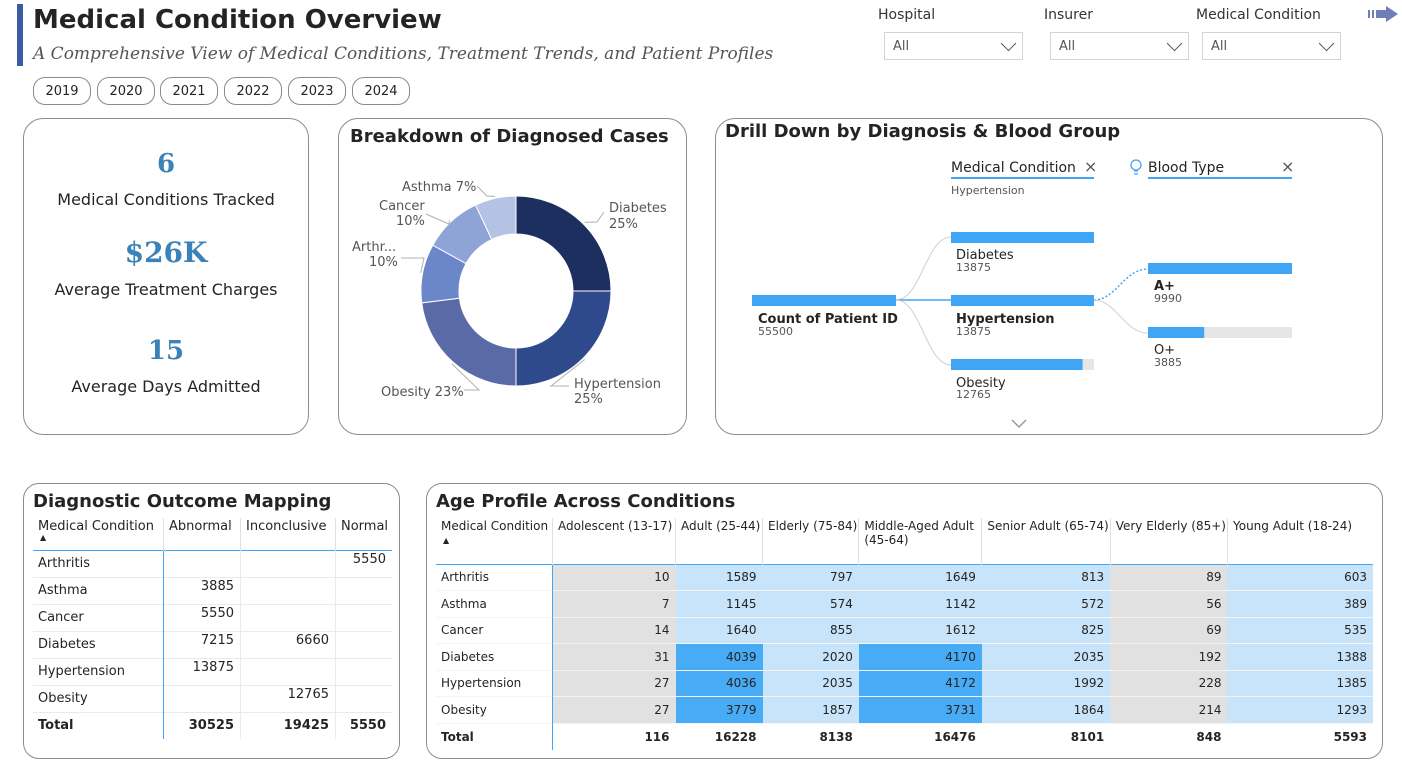 Image resolution: width=1402 pixels, height=778 pixels. What do you see at coordinates (1046, 656) in the screenshot?
I see `heatmap-cell: 2035` at bounding box center [1046, 656].